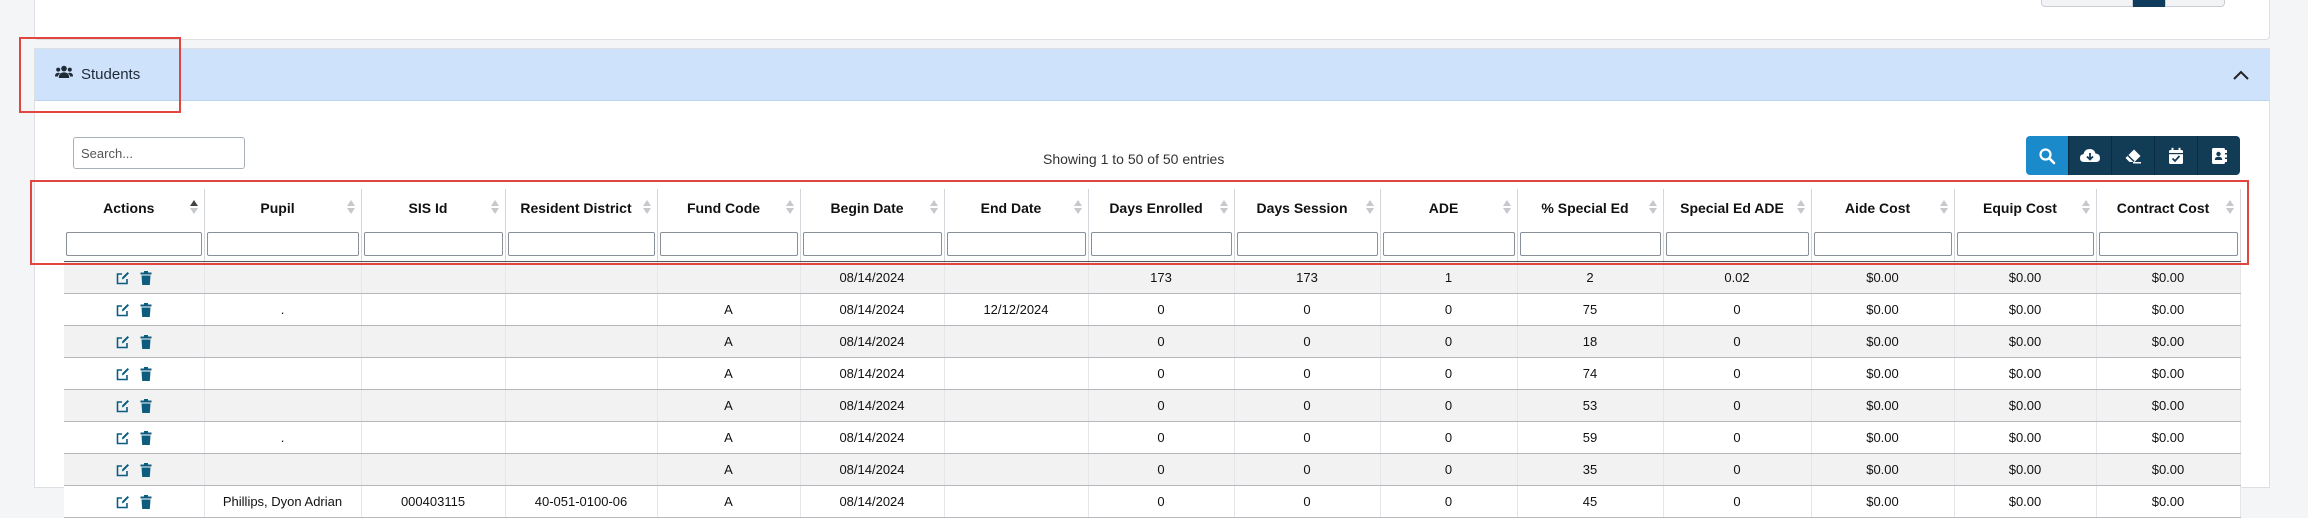 The width and height of the screenshot is (2308, 518). Describe the element at coordinates (134, 208) in the screenshot. I see `column-header-actions: Actions` at that location.